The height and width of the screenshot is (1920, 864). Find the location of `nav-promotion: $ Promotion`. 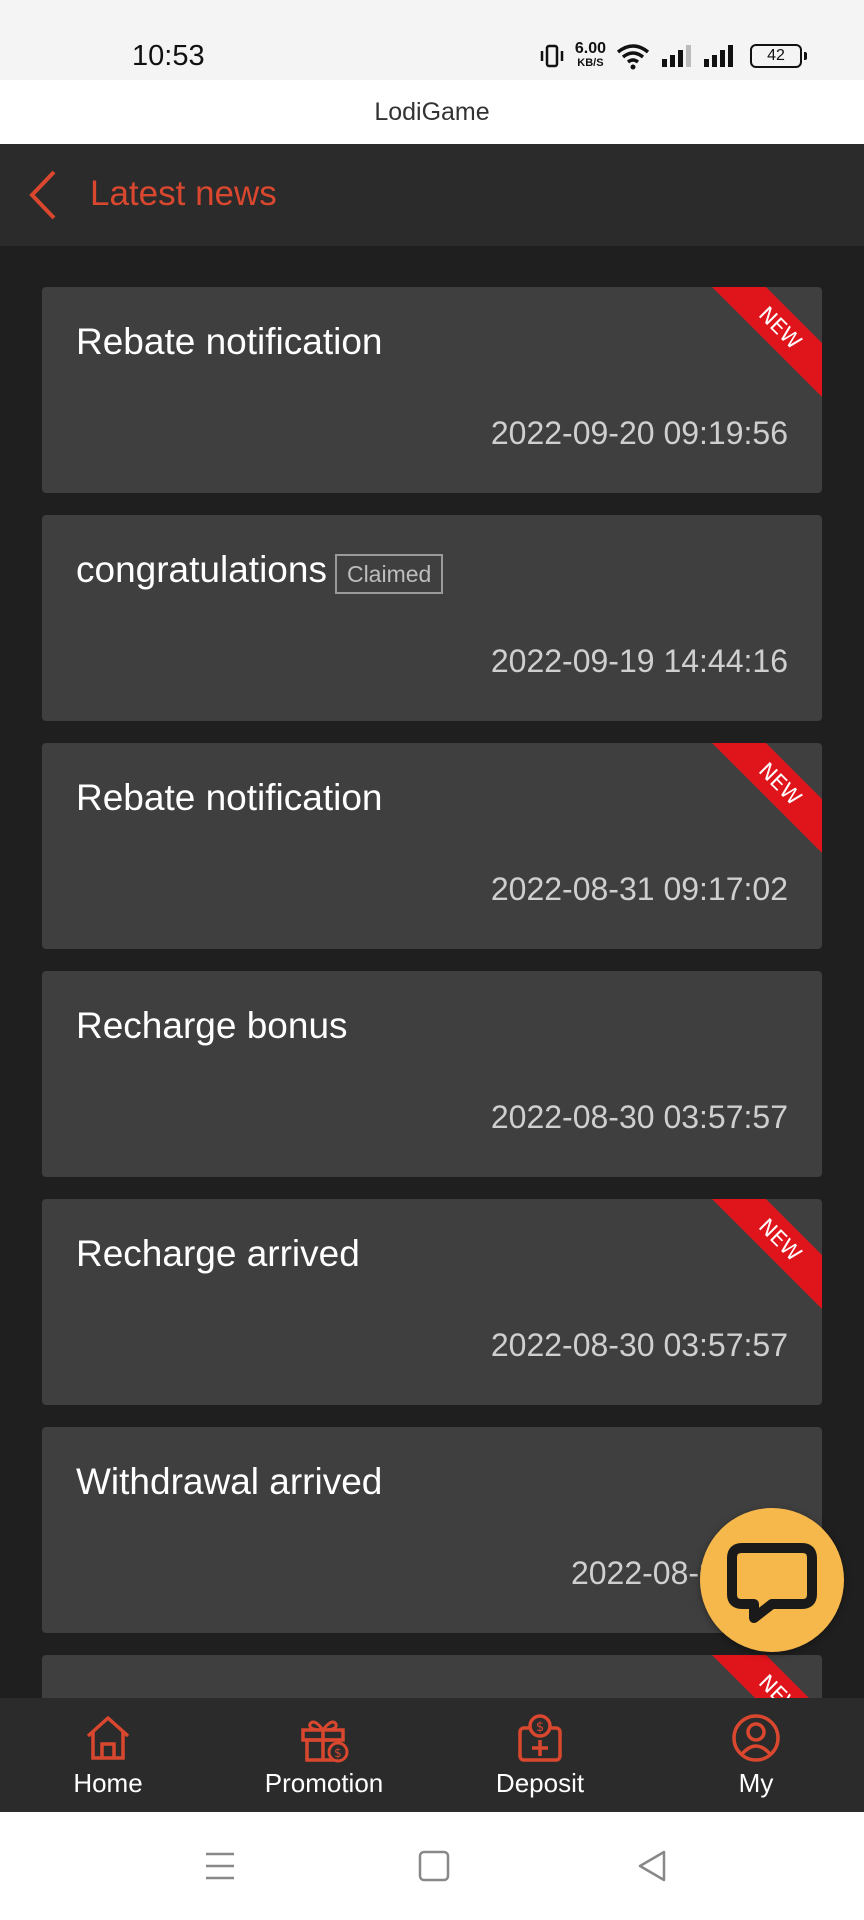

nav-promotion: $ Promotion is located at coordinates (324, 1755).